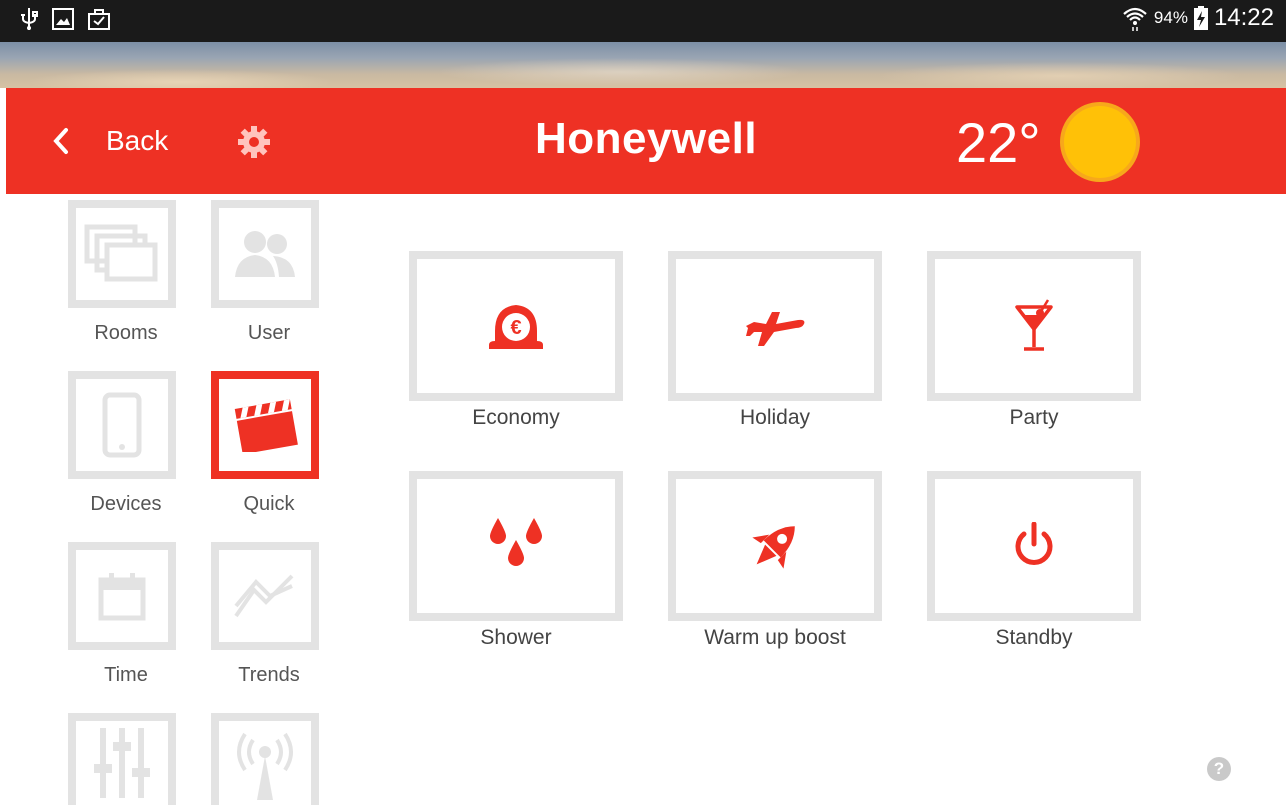 This screenshot has height=805, width=1286. Describe the element at coordinates (265, 766) in the screenshot. I see `antenna-icon` at that location.